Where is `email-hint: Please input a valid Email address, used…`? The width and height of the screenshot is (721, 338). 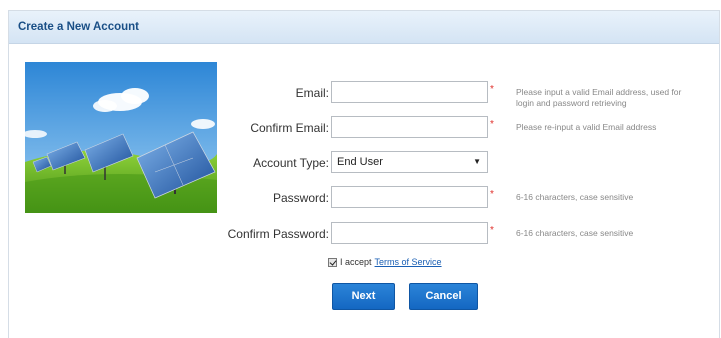 email-hint: Please input a valid Email address, used… is located at coordinates (599, 97).